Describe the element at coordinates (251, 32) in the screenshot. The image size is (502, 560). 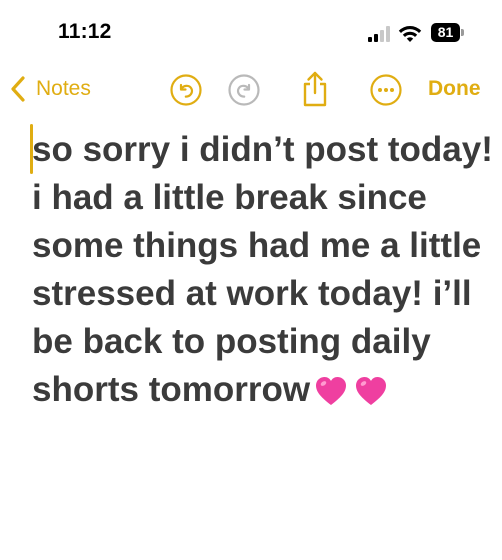
I see `status-bar: 11:12 81` at that location.